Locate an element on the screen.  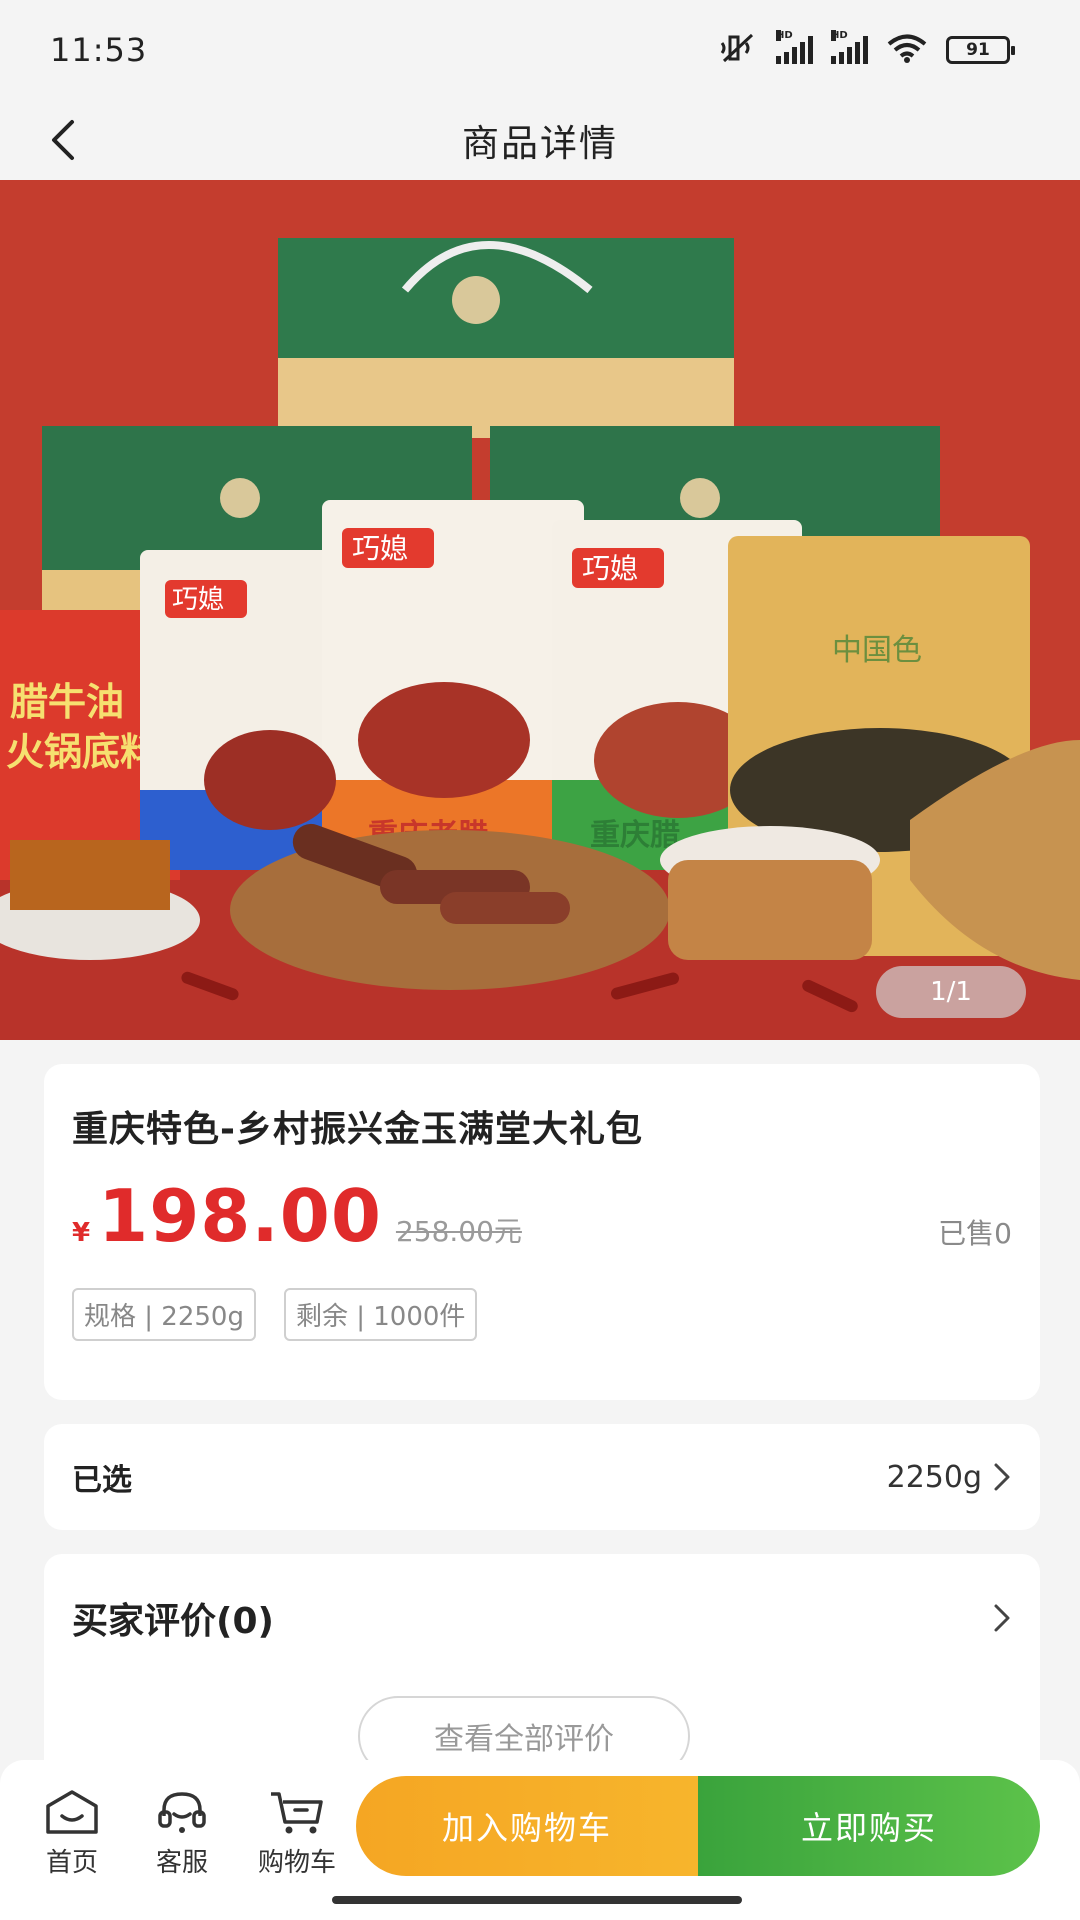
wifi-icon is located at coordinates (907, 50).